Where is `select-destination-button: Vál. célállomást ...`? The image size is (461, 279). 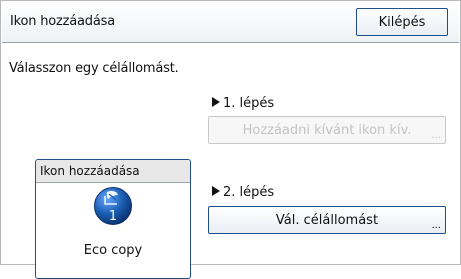 select-destination-button: Vál. célállomást ... is located at coordinates (327, 220).